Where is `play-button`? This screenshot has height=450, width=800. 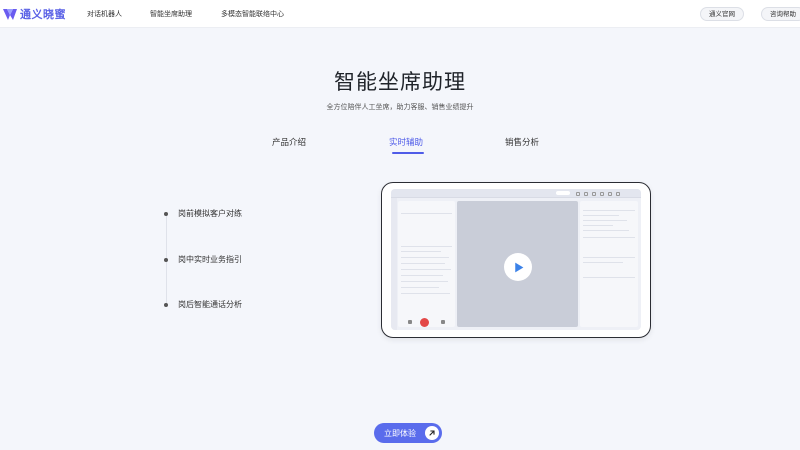
play-button is located at coordinates (518, 267).